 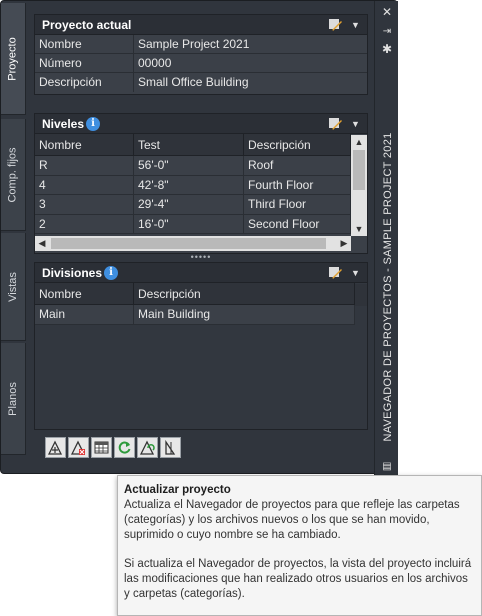 I want to click on tab-proyecto: Proyecto, so click(x=13, y=59).